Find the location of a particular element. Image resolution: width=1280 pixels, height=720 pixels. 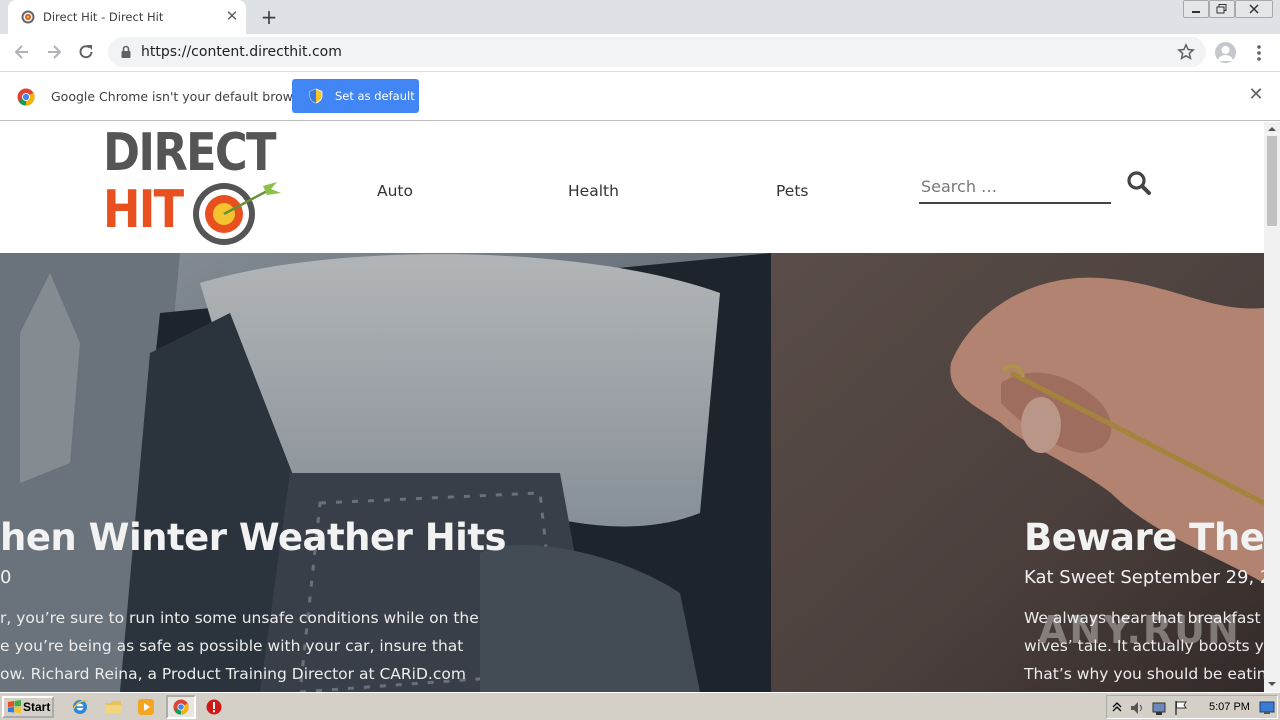

search-icon is located at coordinates (1139, 183).